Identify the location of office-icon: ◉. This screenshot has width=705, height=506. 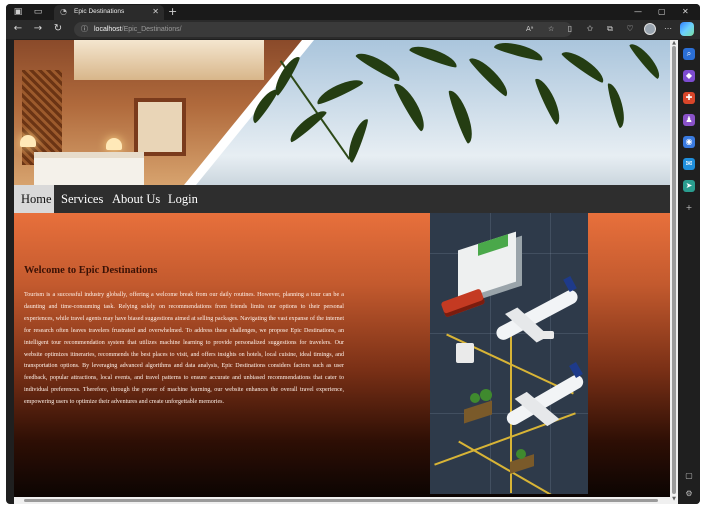
(689, 142).